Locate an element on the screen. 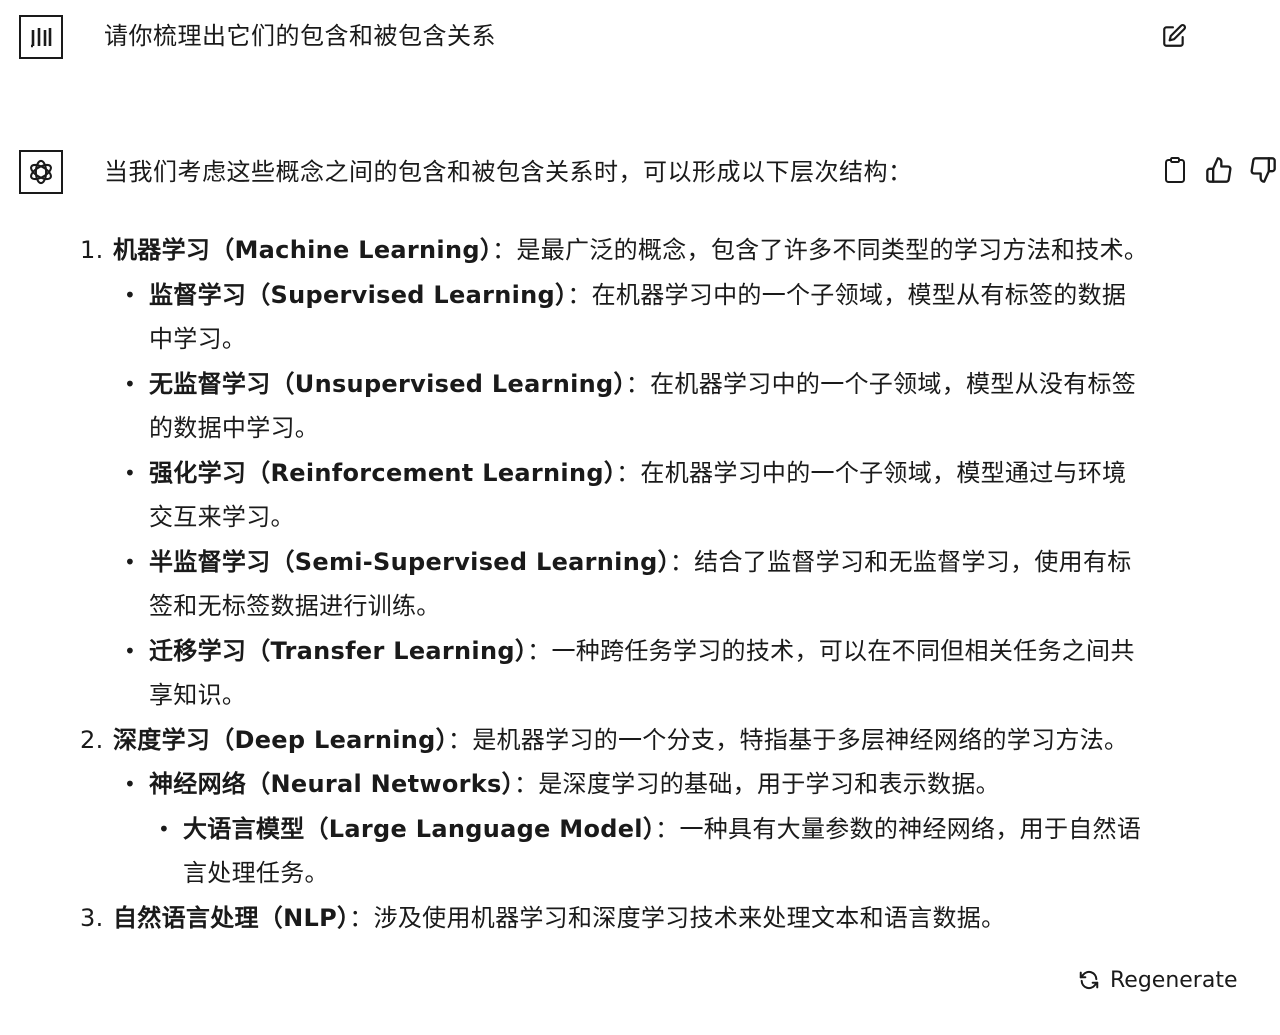 The image size is (1280, 1035). thumbs-down-button is located at coordinates (1263, 170).